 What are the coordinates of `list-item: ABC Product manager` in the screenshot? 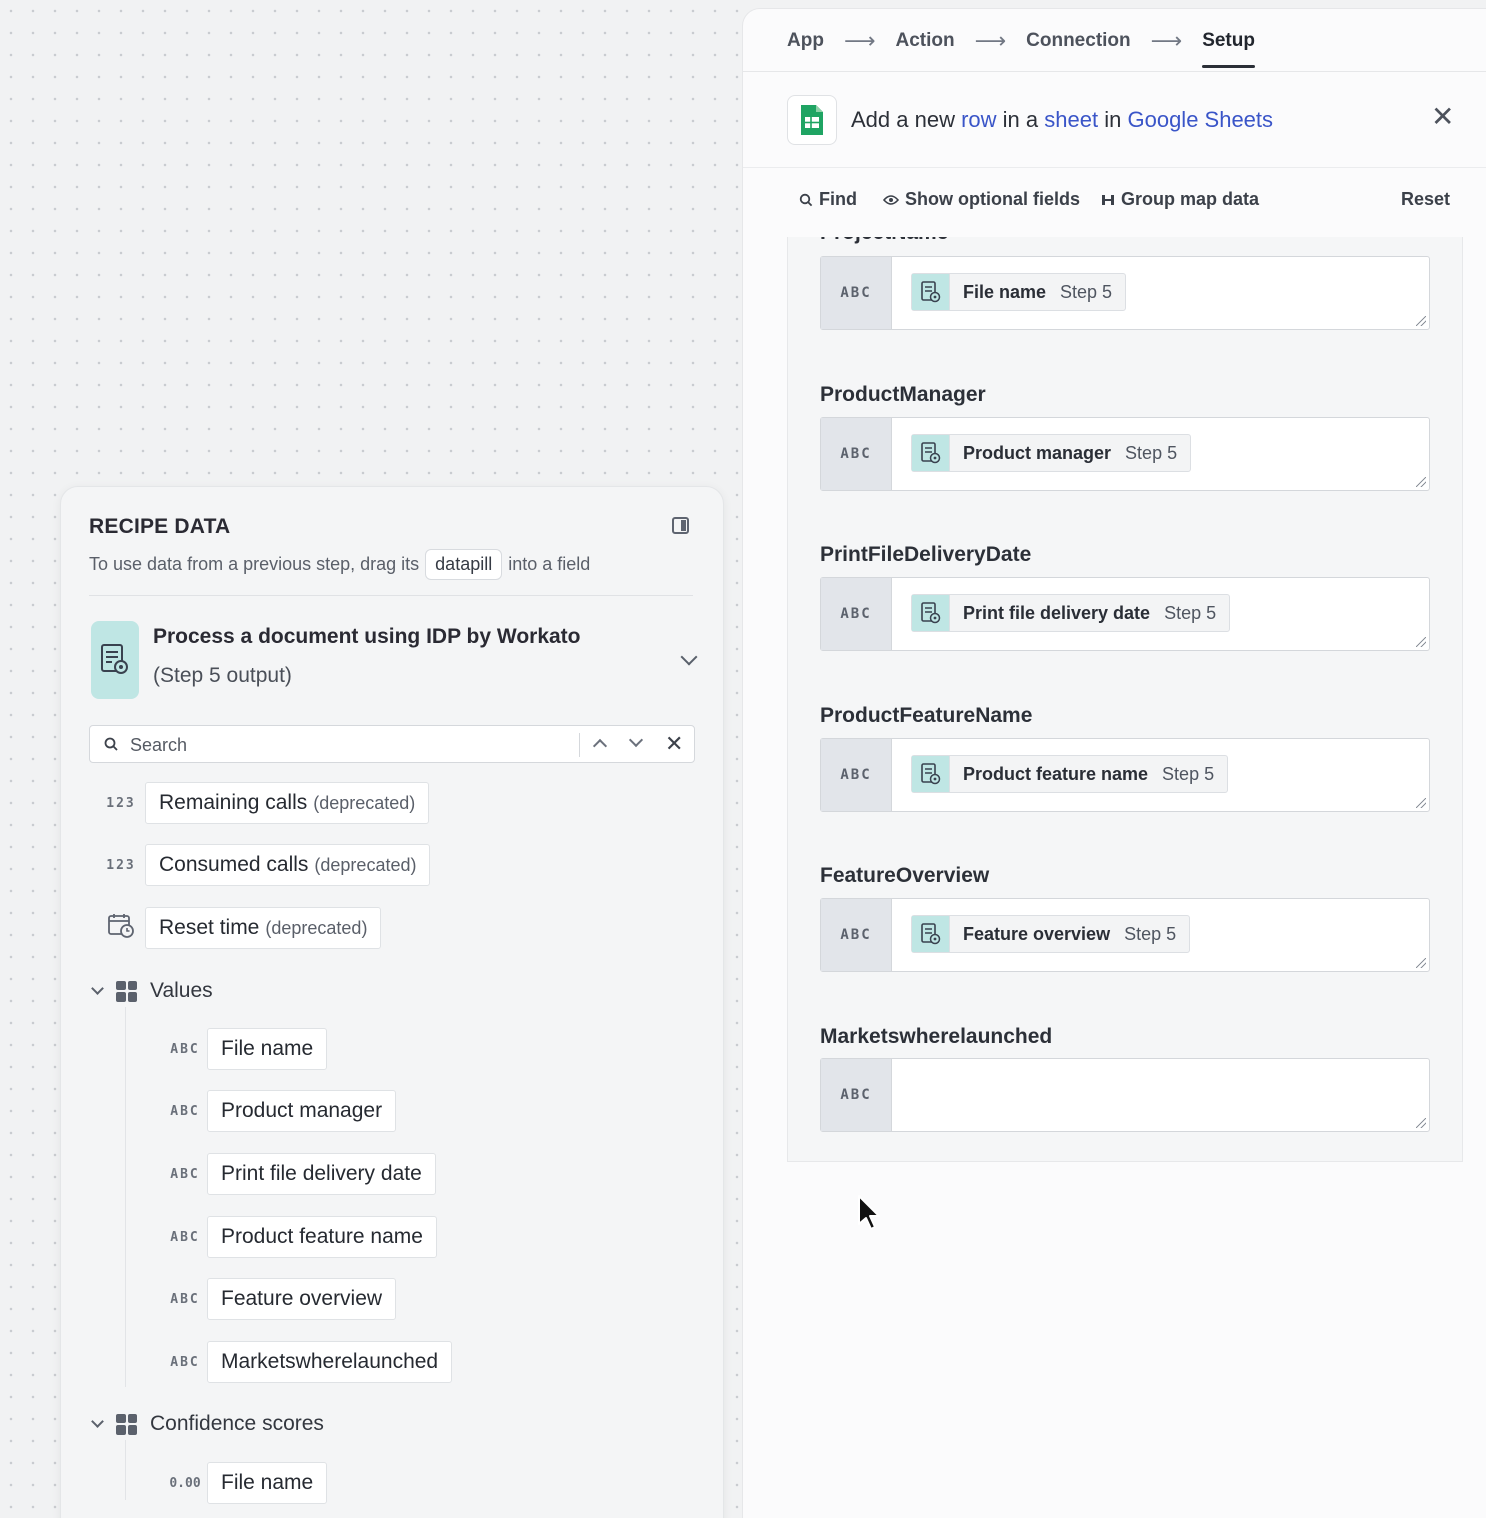 It's located at (280, 1111).